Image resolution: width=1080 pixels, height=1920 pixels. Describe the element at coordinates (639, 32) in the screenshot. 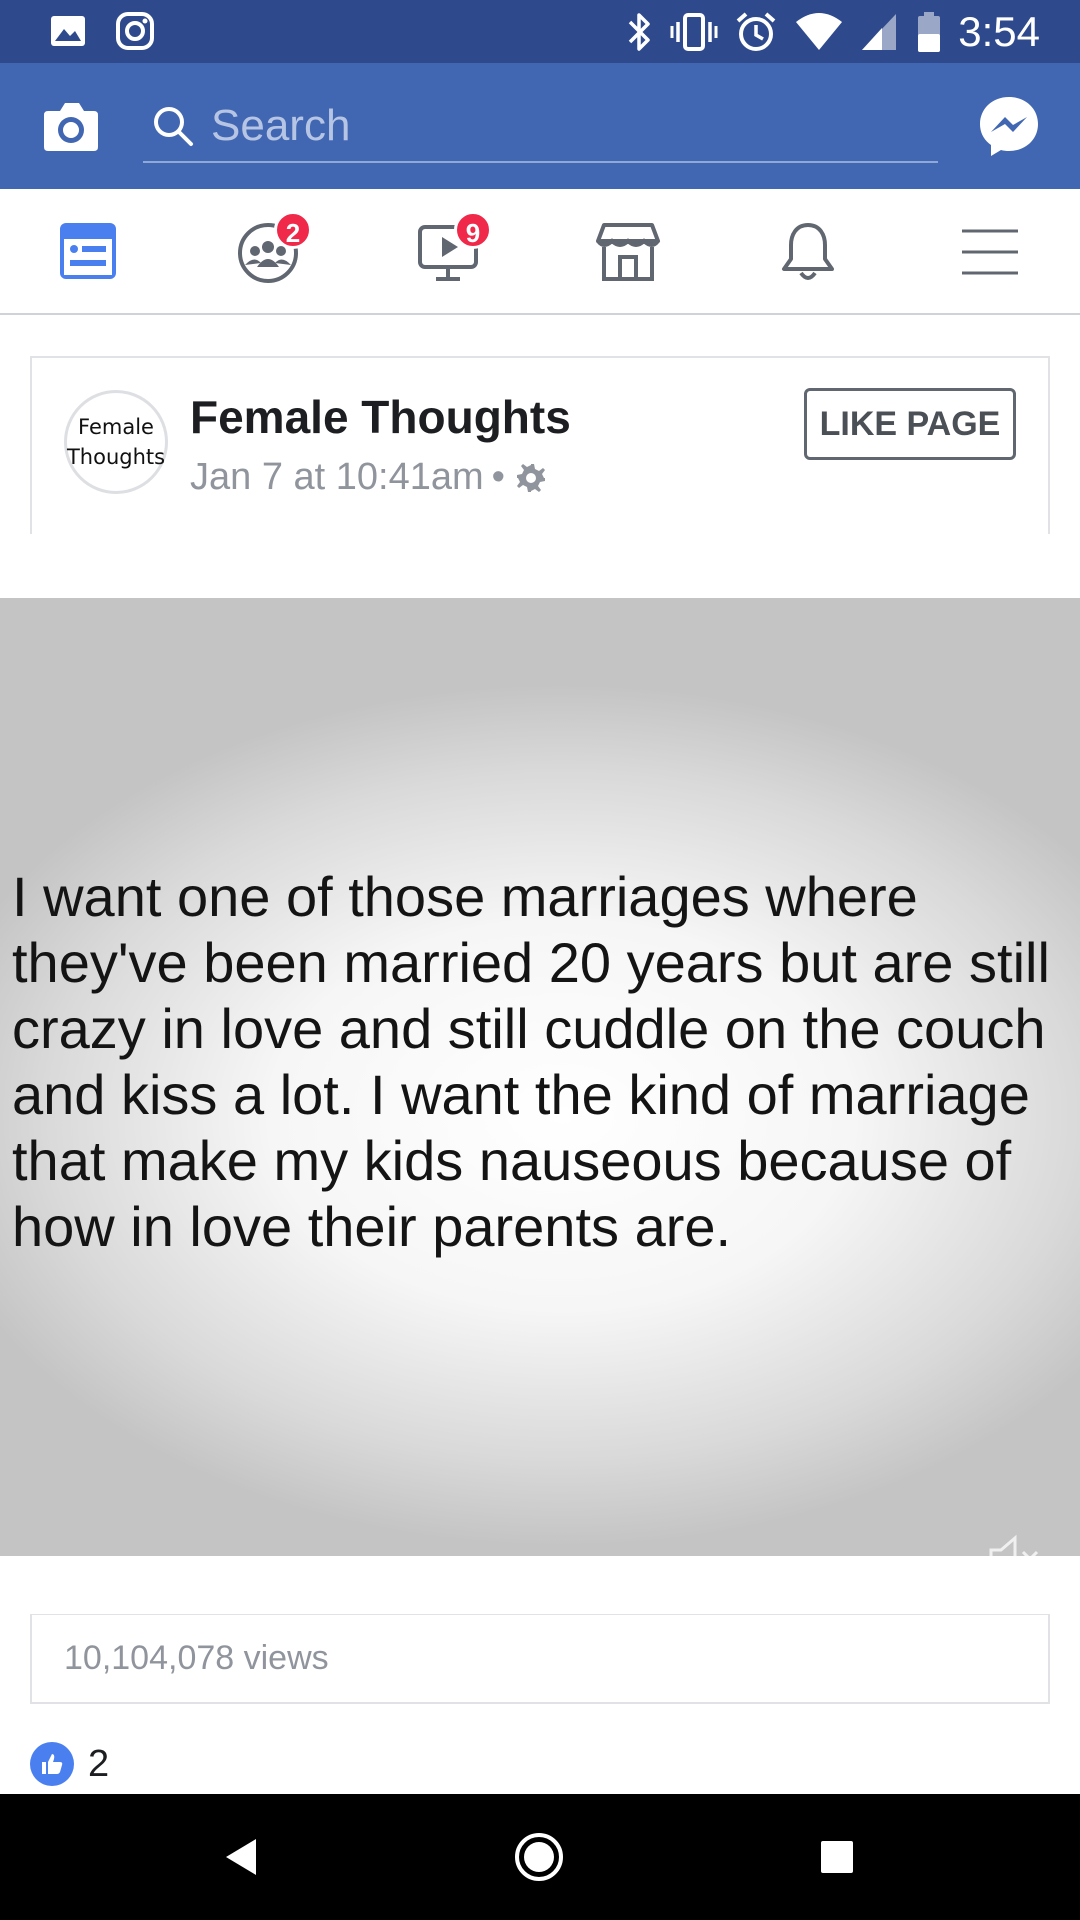

I see `bluetooth-icon` at that location.